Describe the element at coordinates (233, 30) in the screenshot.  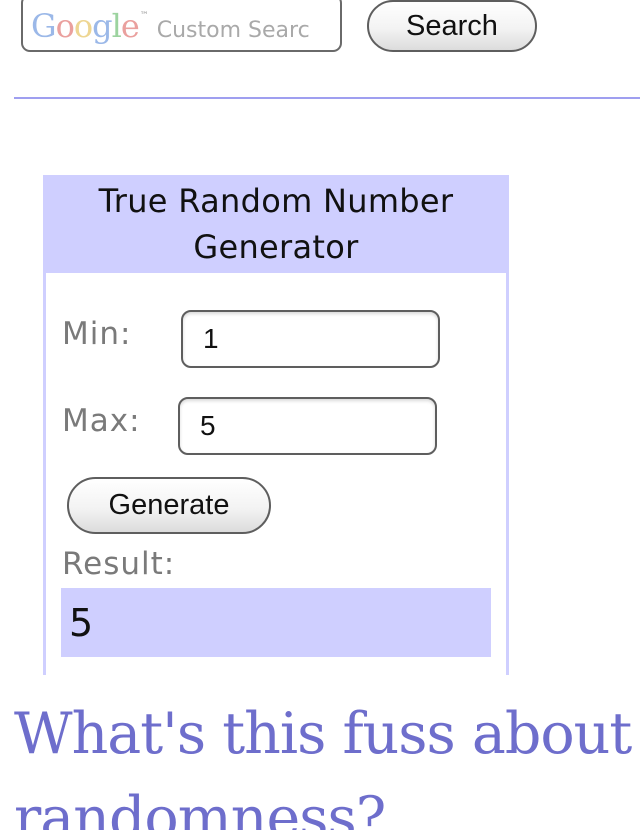
I see `search-placeholder-text: Custom Searc` at that location.